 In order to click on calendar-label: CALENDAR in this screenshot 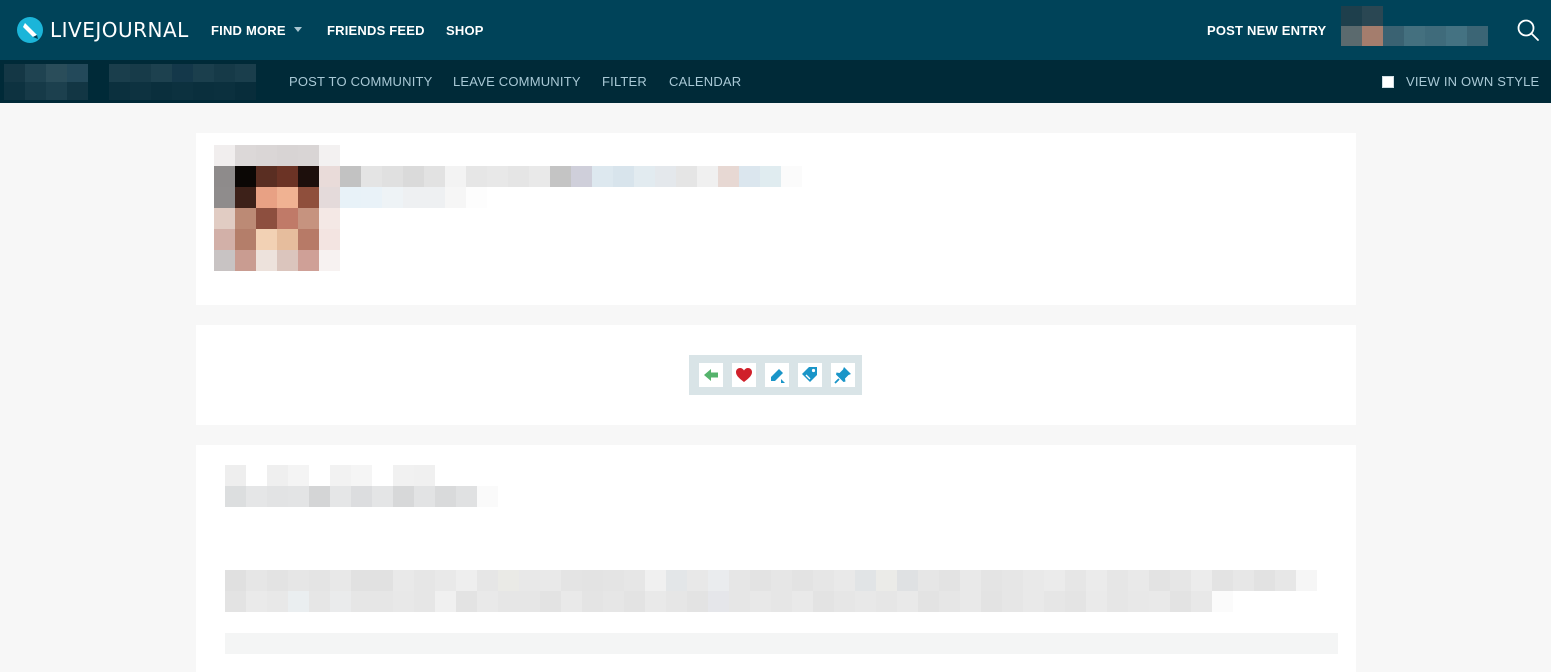, I will do `click(705, 81)`.